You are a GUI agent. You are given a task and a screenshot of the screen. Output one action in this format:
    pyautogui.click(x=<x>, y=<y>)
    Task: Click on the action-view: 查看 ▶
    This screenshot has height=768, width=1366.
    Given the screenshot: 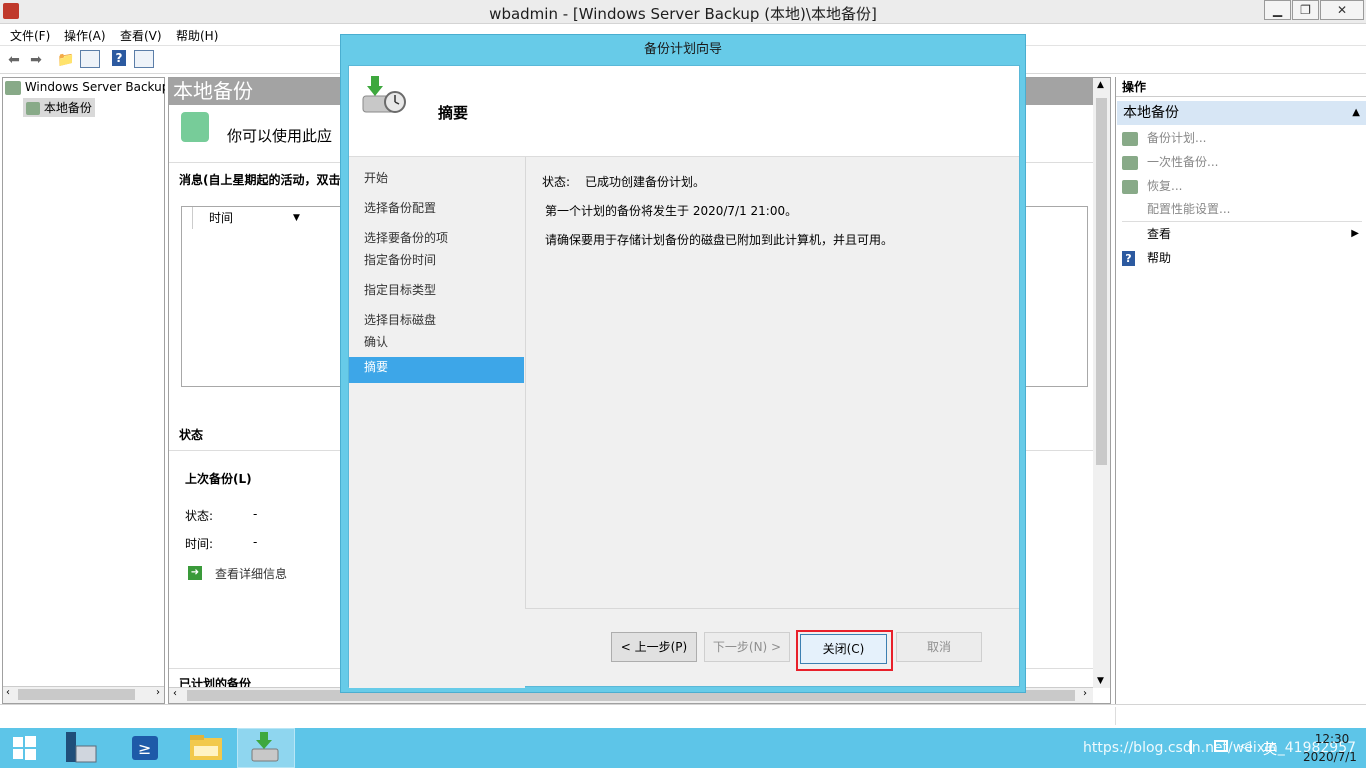 What is the action you would take?
    pyautogui.click(x=1242, y=234)
    